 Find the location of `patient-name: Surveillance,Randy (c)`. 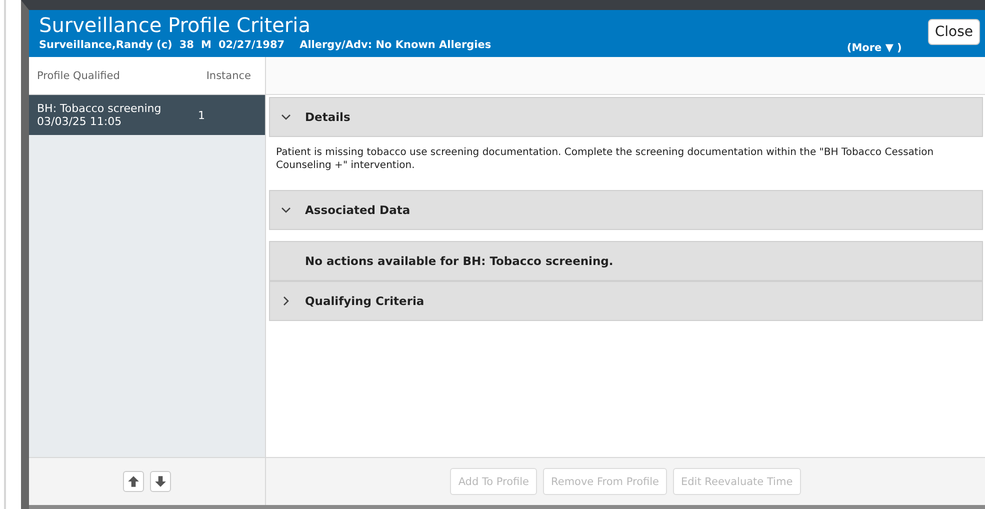

patient-name: Surveillance,Randy (c) is located at coordinates (105, 45).